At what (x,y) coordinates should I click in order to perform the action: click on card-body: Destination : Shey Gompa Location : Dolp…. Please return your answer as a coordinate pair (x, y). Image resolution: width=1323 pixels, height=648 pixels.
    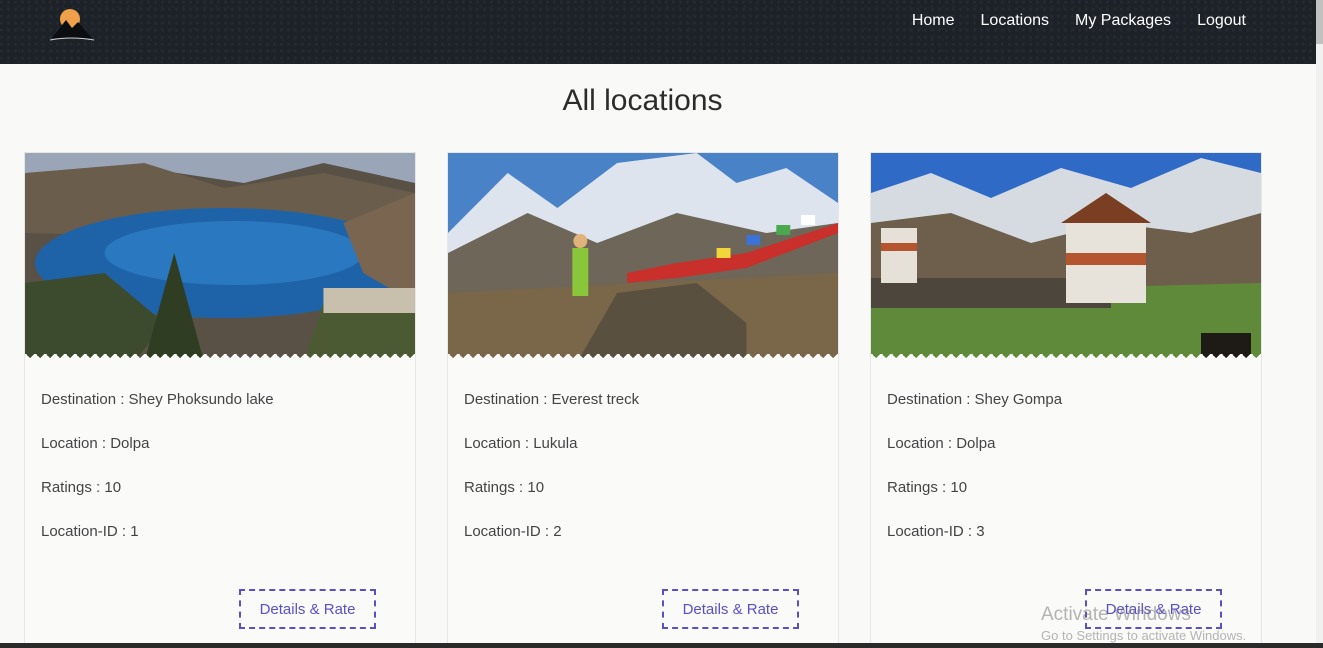
    Looking at the image, I should click on (1066, 464).